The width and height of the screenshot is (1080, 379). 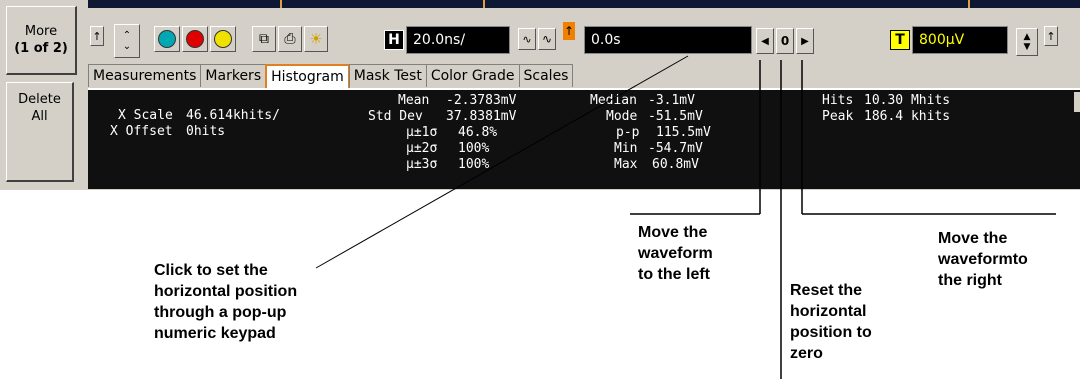 I want to click on move-right-callout: Move the waveformto the right, so click(x=983, y=259).